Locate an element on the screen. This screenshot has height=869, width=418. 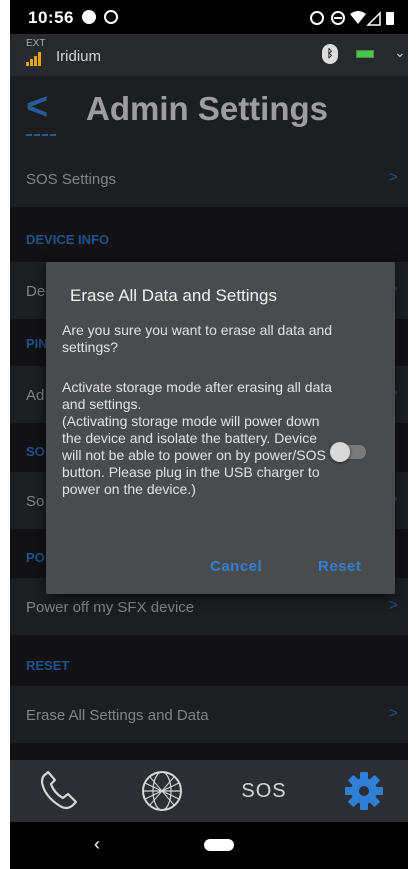
globe-icon is located at coordinates (162, 791).